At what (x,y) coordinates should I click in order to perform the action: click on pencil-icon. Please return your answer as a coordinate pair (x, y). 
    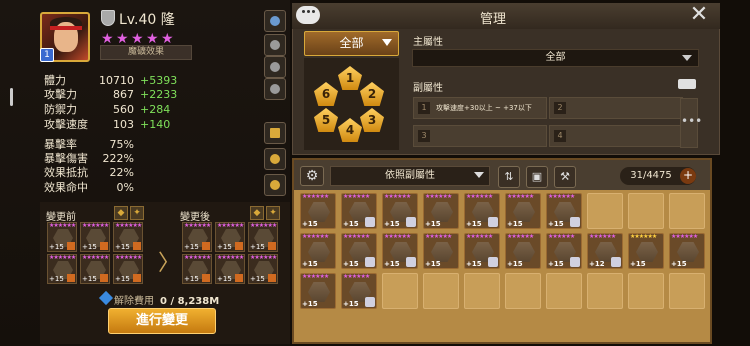
    Looking at the image, I should click on (275, 133).